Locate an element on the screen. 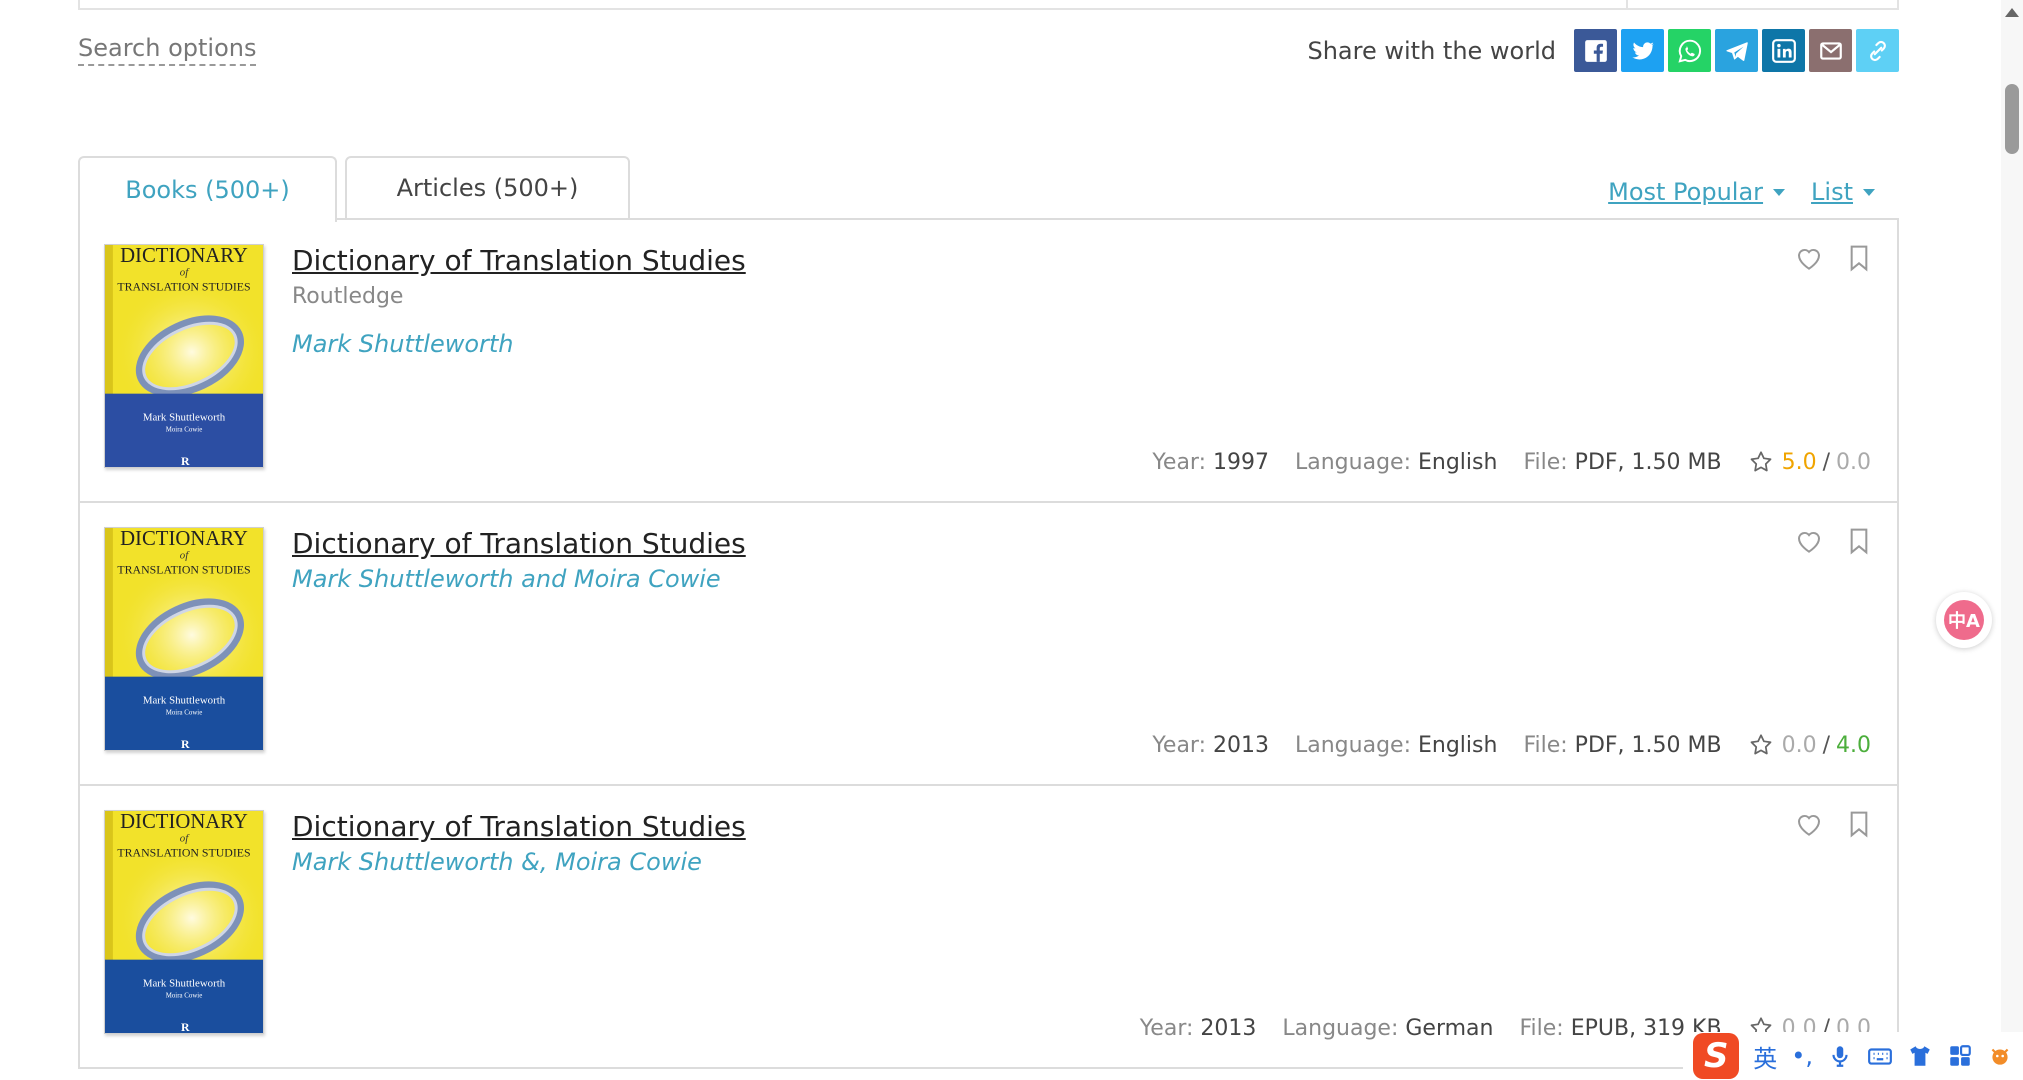  search-options-link: Search options is located at coordinates (167, 50).